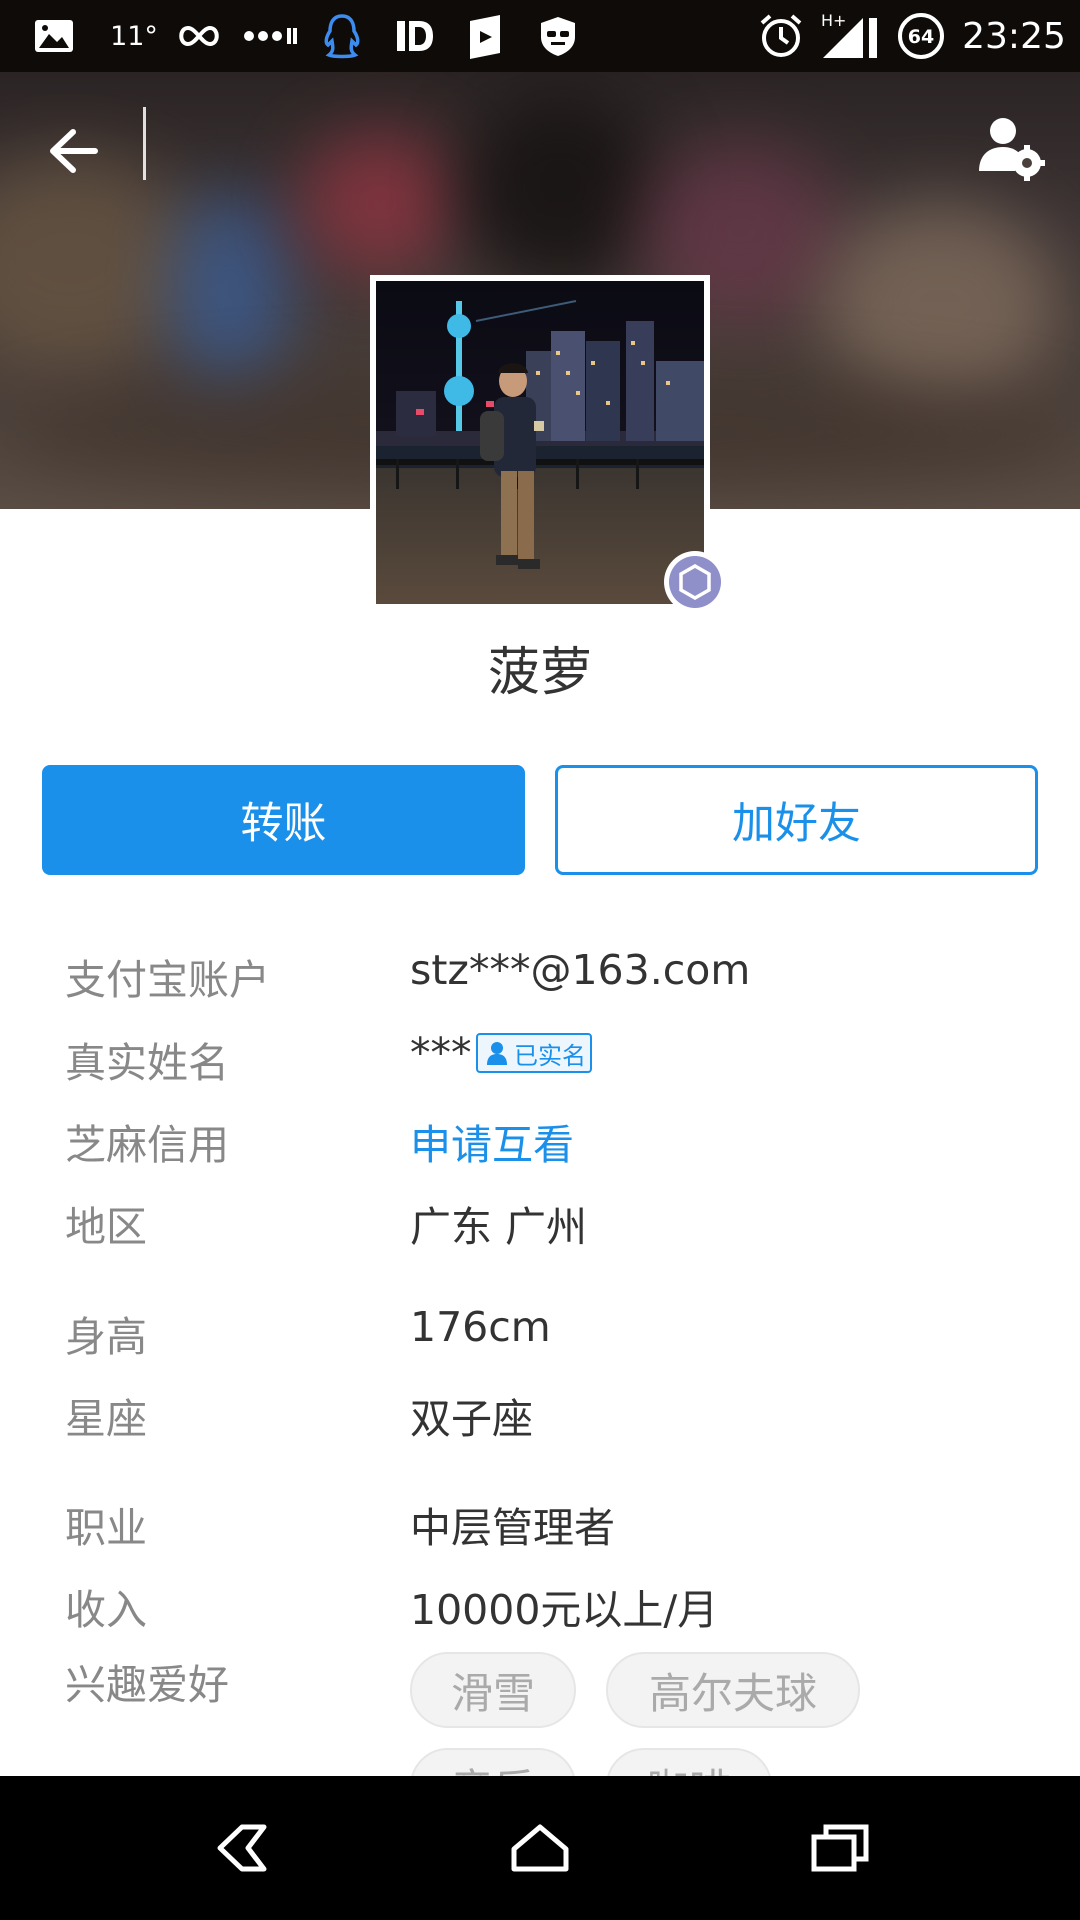  I want to click on verified-badge-label: 已实名, so click(550, 1055).